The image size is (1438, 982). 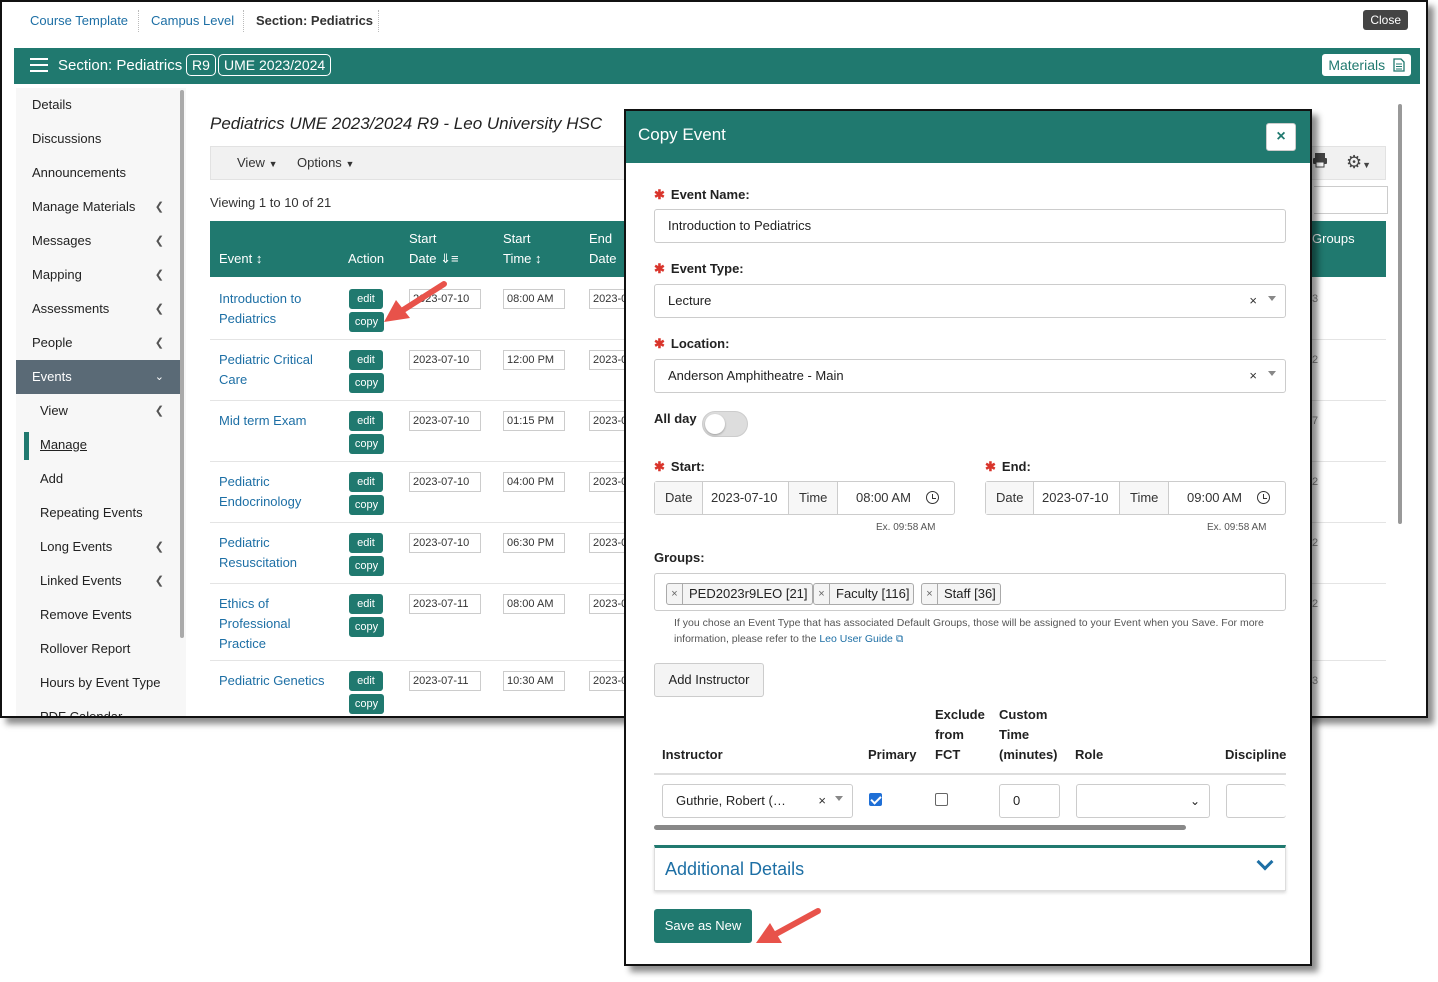 I want to click on breadcrumb-course-template: Course Template, so click(x=79, y=20).